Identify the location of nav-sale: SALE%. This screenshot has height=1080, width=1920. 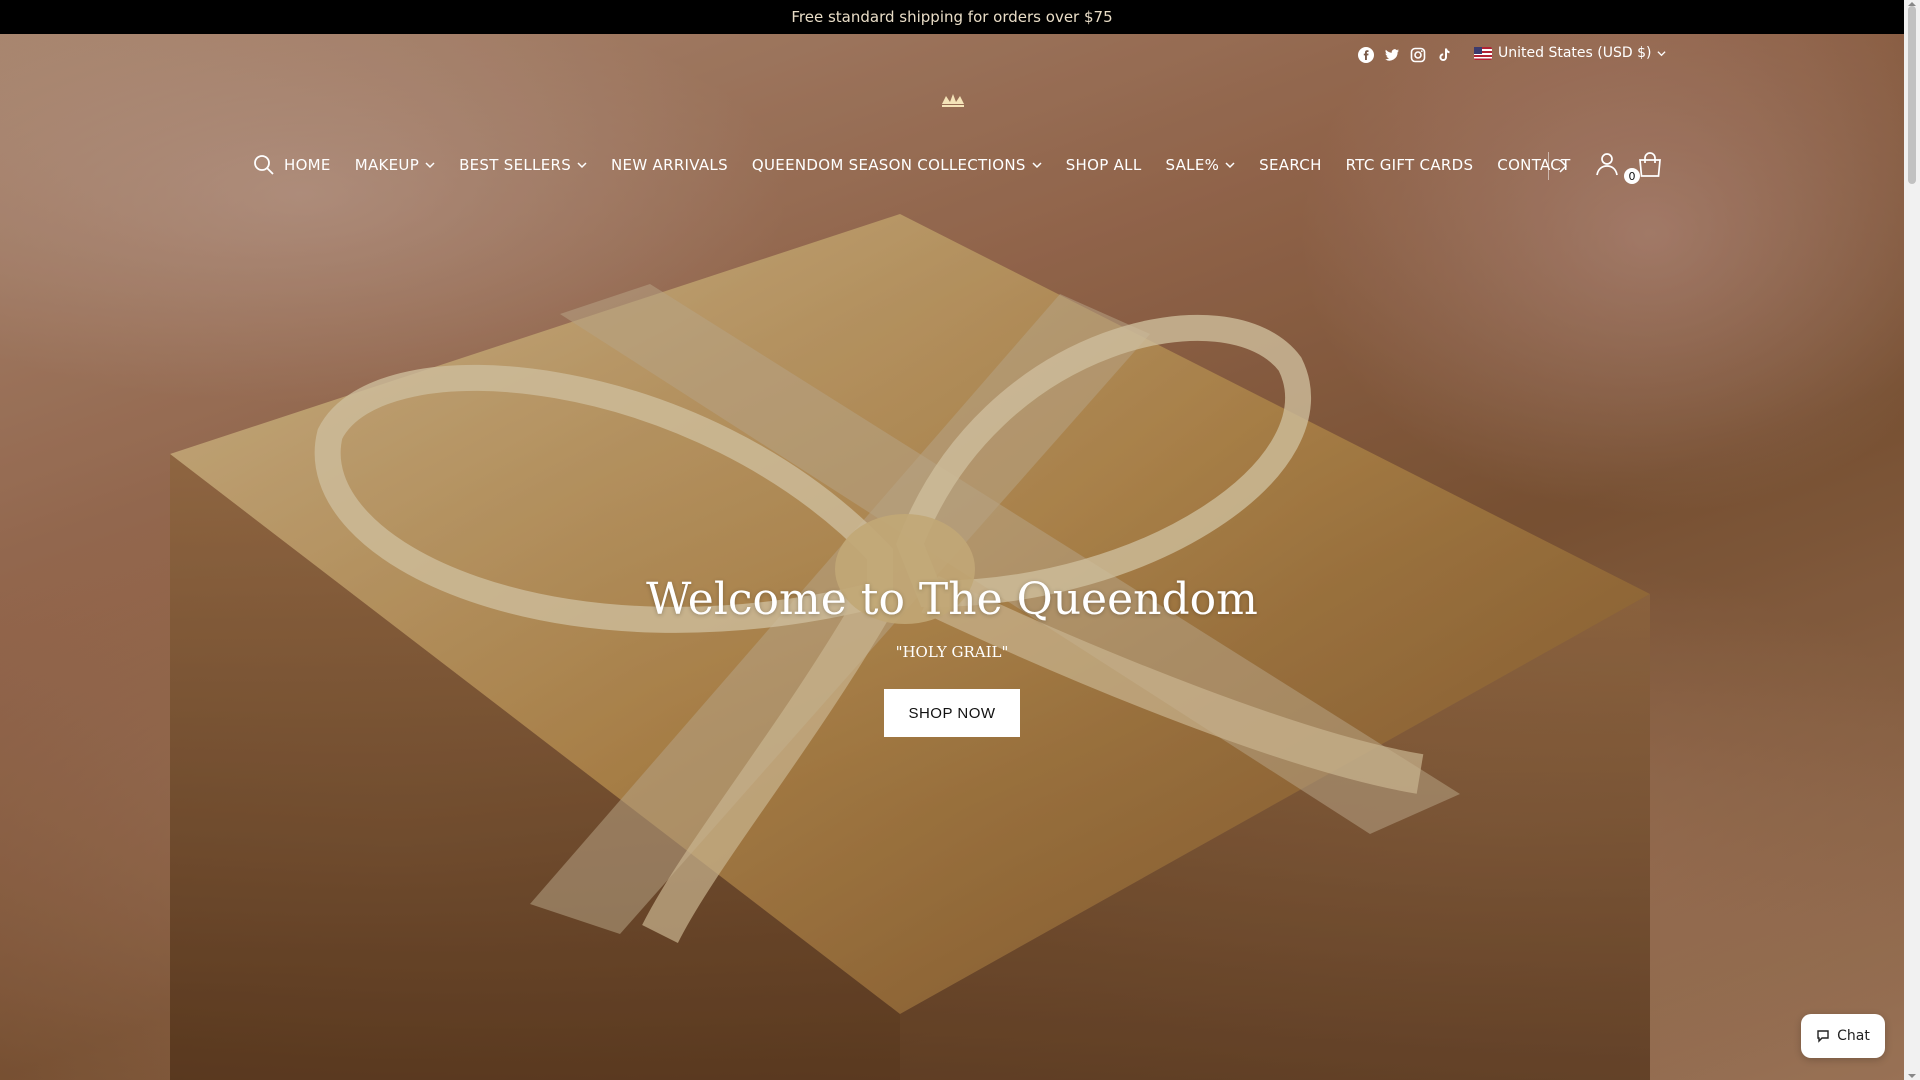
(1201, 165).